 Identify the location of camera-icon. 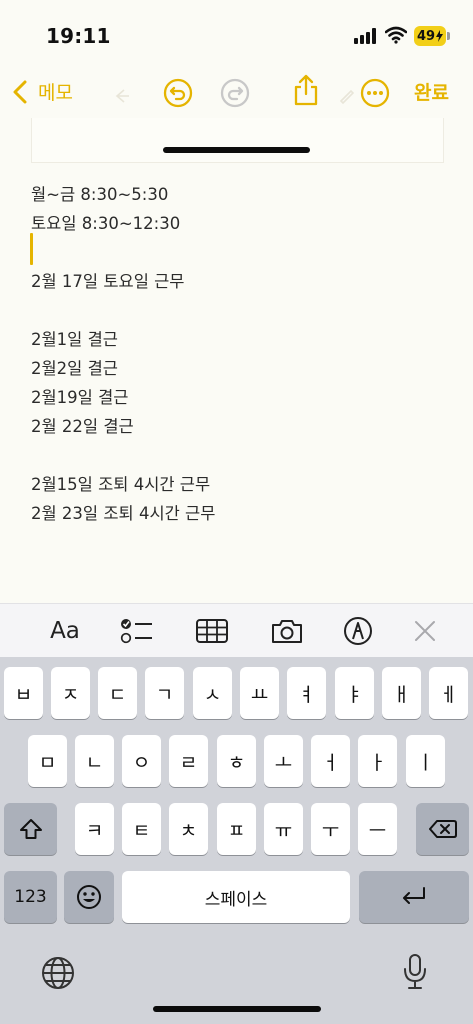
(287, 631).